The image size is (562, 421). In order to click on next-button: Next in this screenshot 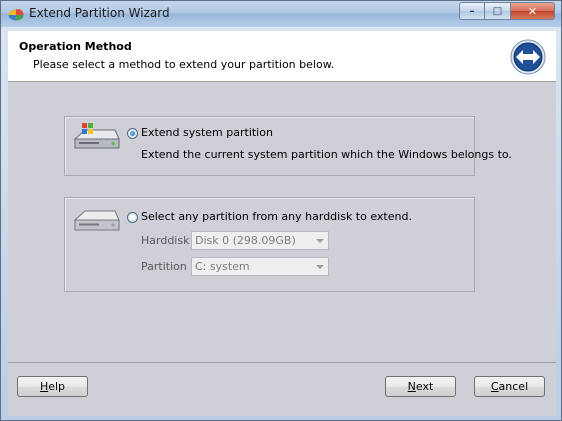, I will do `click(420, 386)`.